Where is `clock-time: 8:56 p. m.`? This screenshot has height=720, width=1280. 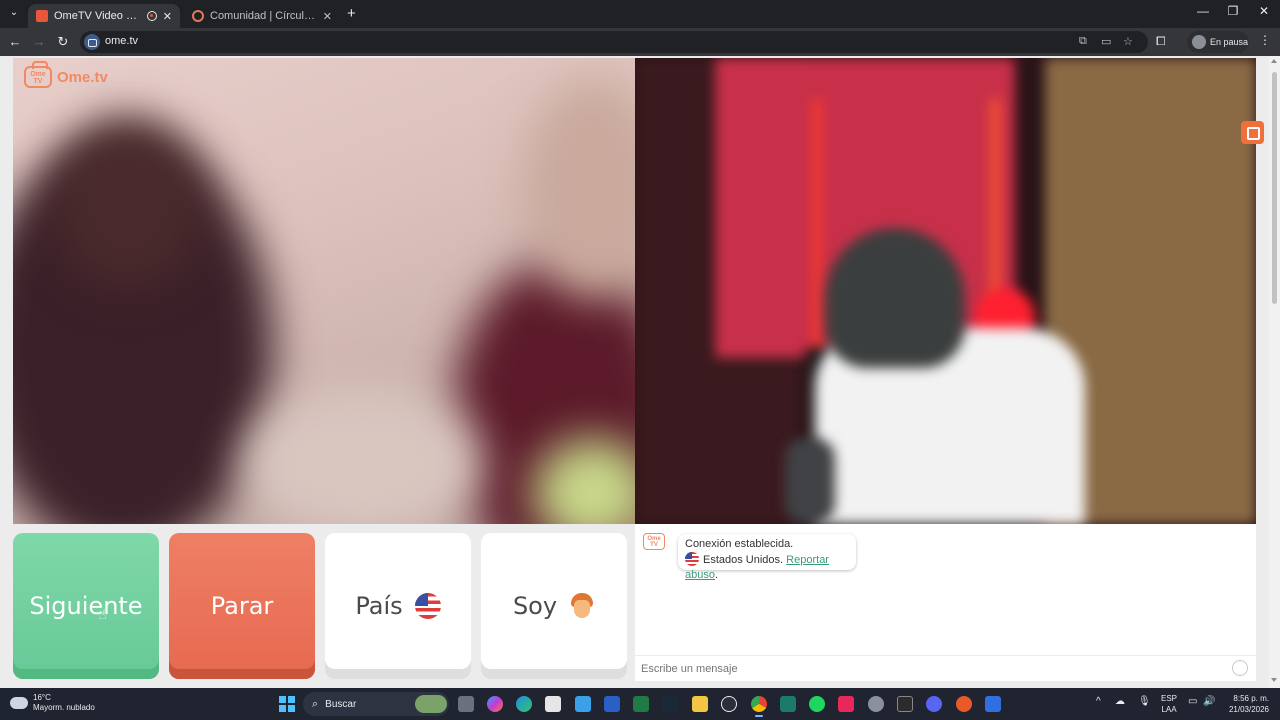
clock-time: 8:56 p. m. is located at coordinates (1251, 698).